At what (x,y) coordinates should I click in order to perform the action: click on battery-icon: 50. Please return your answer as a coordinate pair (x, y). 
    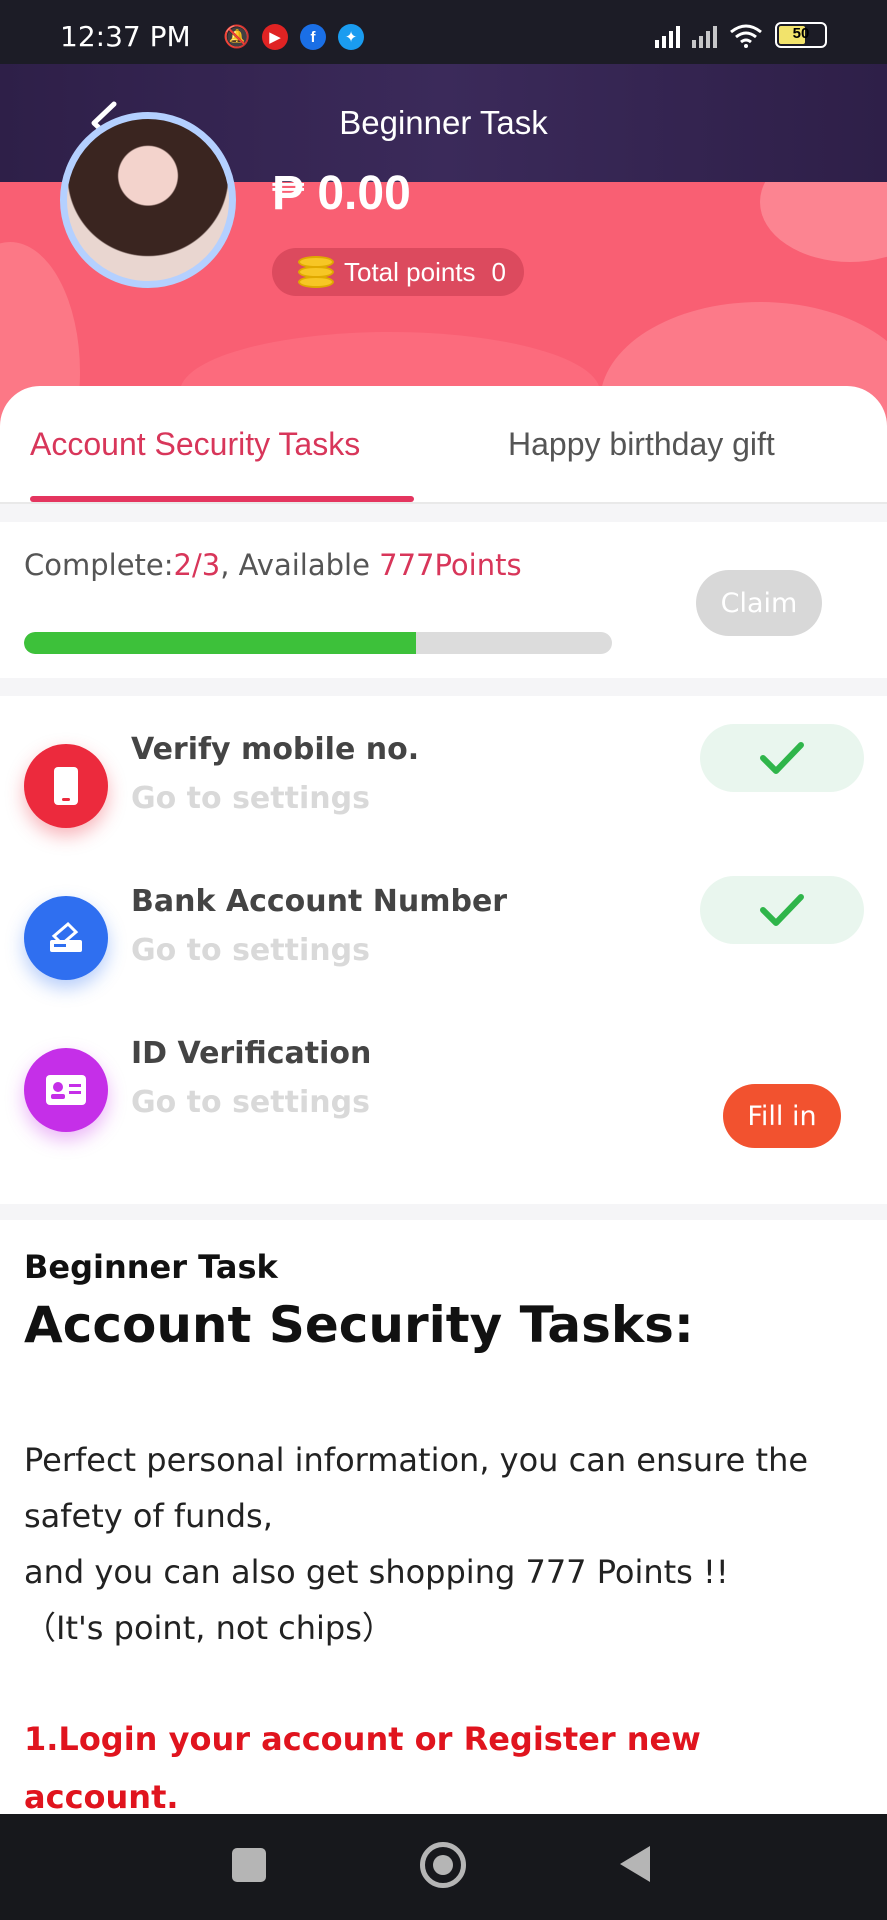
    Looking at the image, I should click on (801, 35).